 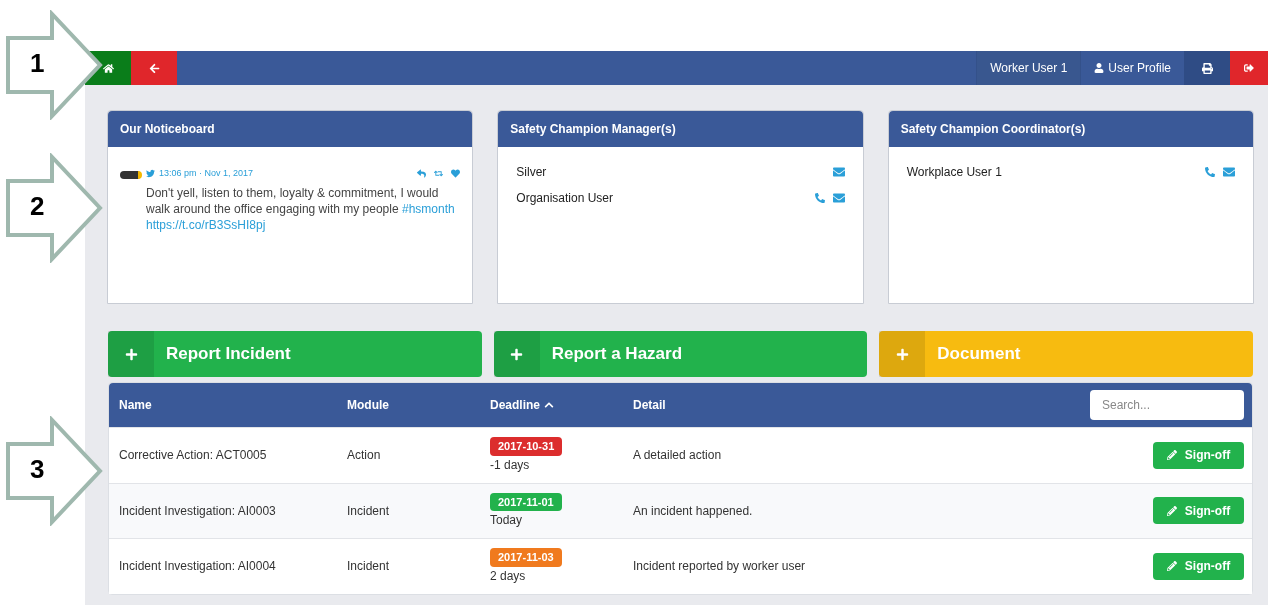 I want to click on deadline-badge: 2017-10-31, so click(x=526, y=446).